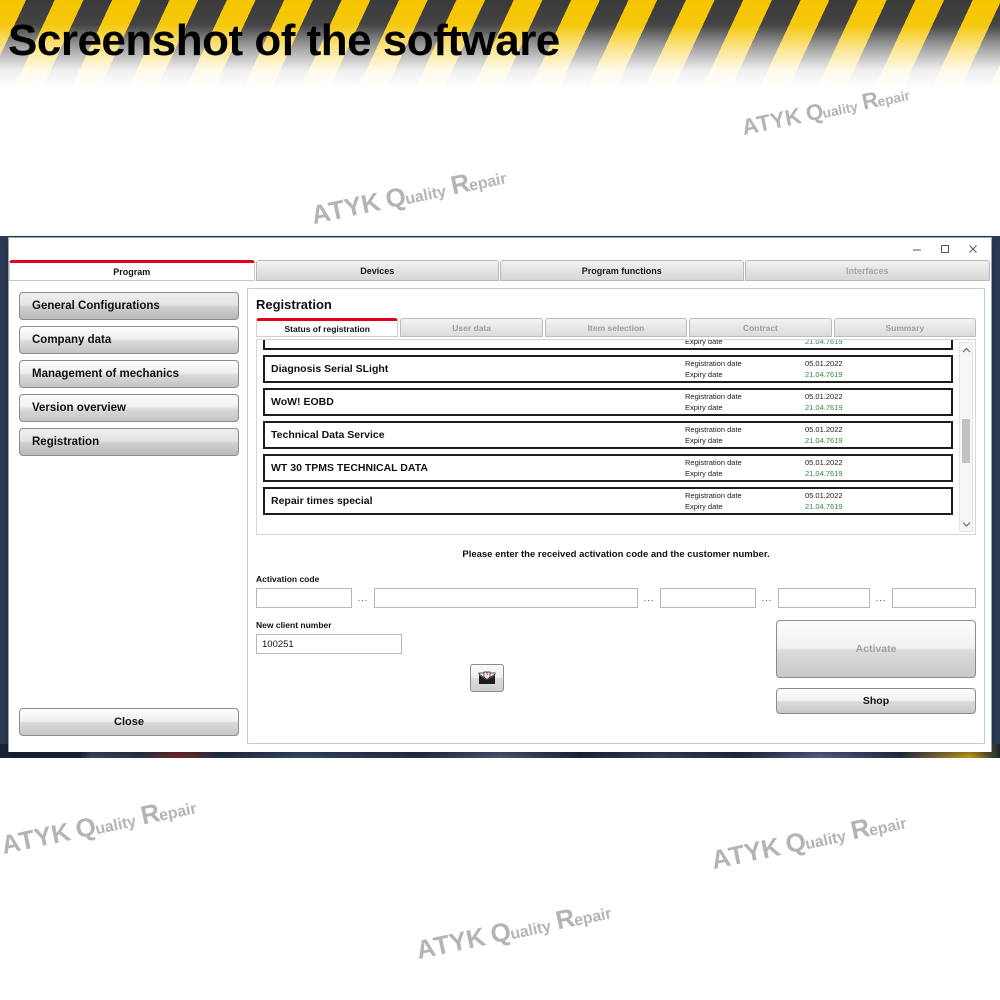 This screenshot has width=1000, height=1000. What do you see at coordinates (876, 649) in the screenshot?
I see `activate-button: Activate` at bounding box center [876, 649].